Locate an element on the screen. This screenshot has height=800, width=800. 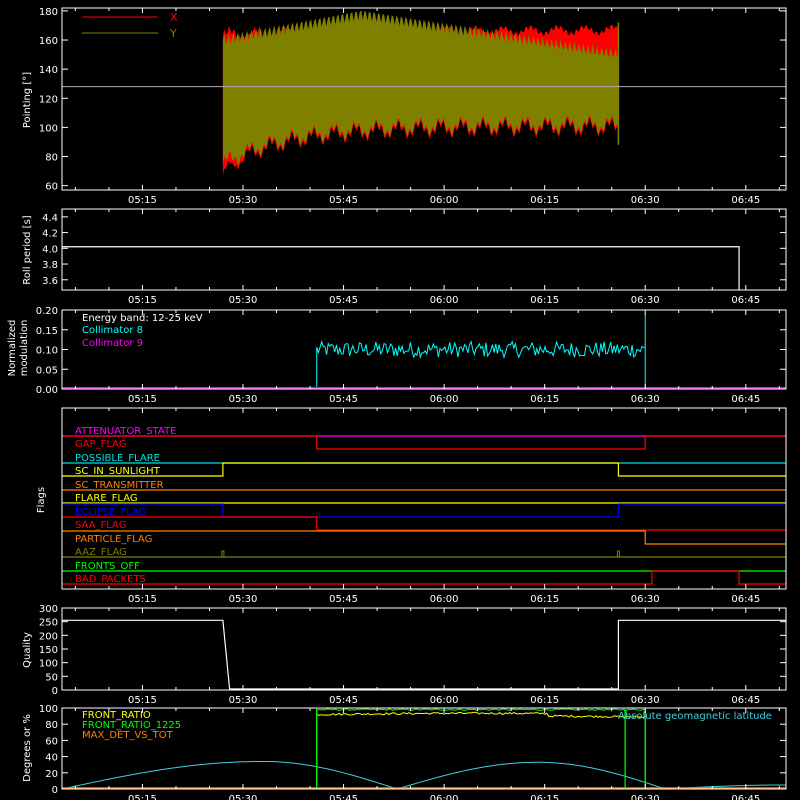
y-tick-label: 3.6 is located at coordinates (50, 281).